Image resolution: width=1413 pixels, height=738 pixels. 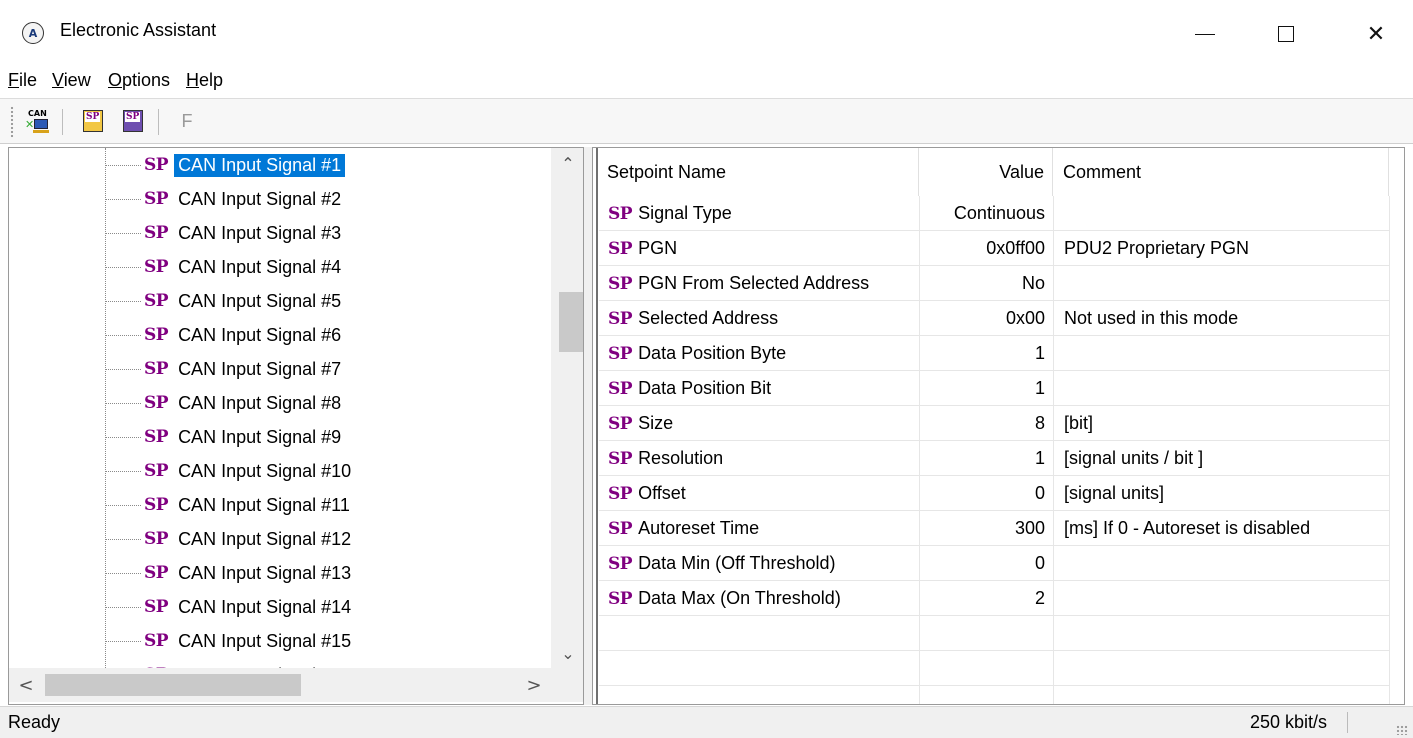 I want to click on tree-item: SP CAN Input Signal #7, so click(x=225, y=369).